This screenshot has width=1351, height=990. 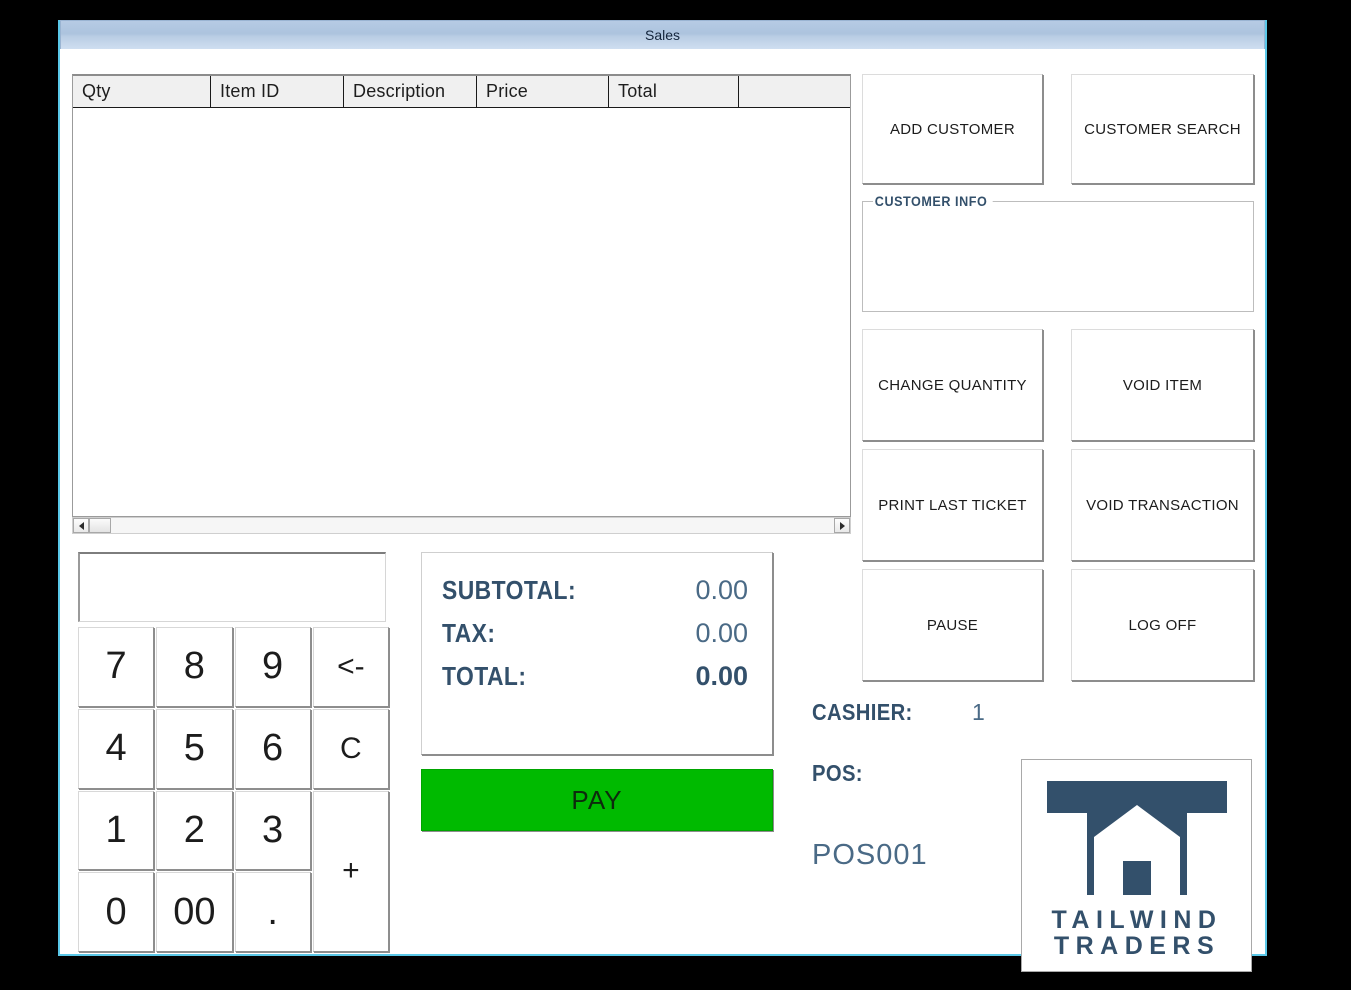 I want to click on tax-value: 0.00, so click(x=721, y=633).